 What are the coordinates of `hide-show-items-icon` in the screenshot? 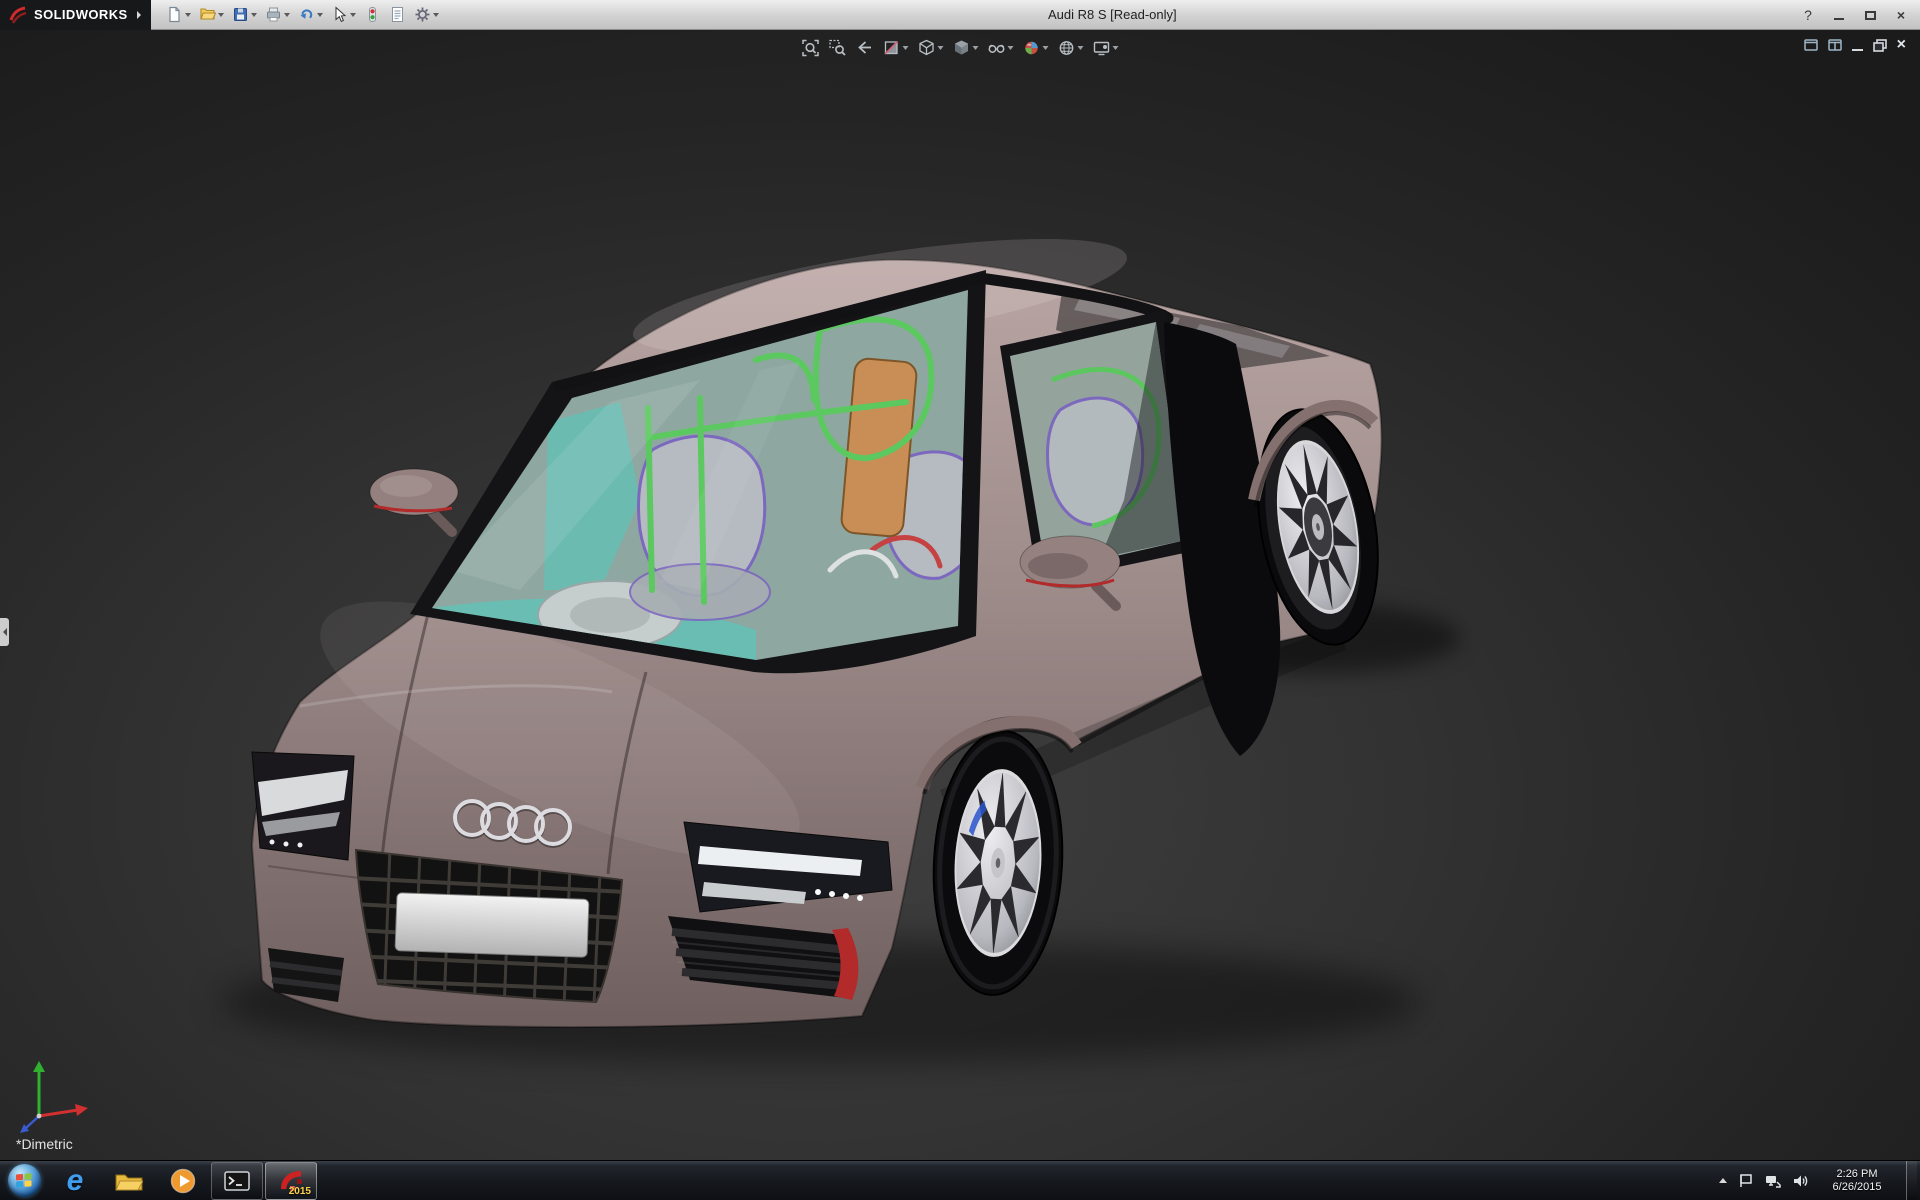 It's located at (996, 48).